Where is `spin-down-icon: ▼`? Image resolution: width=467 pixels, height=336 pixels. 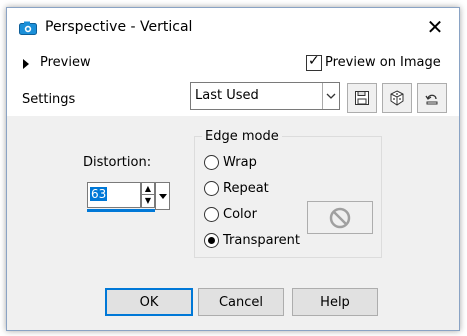
spin-down-icon: ▼ is located at coordinates (148, 201).